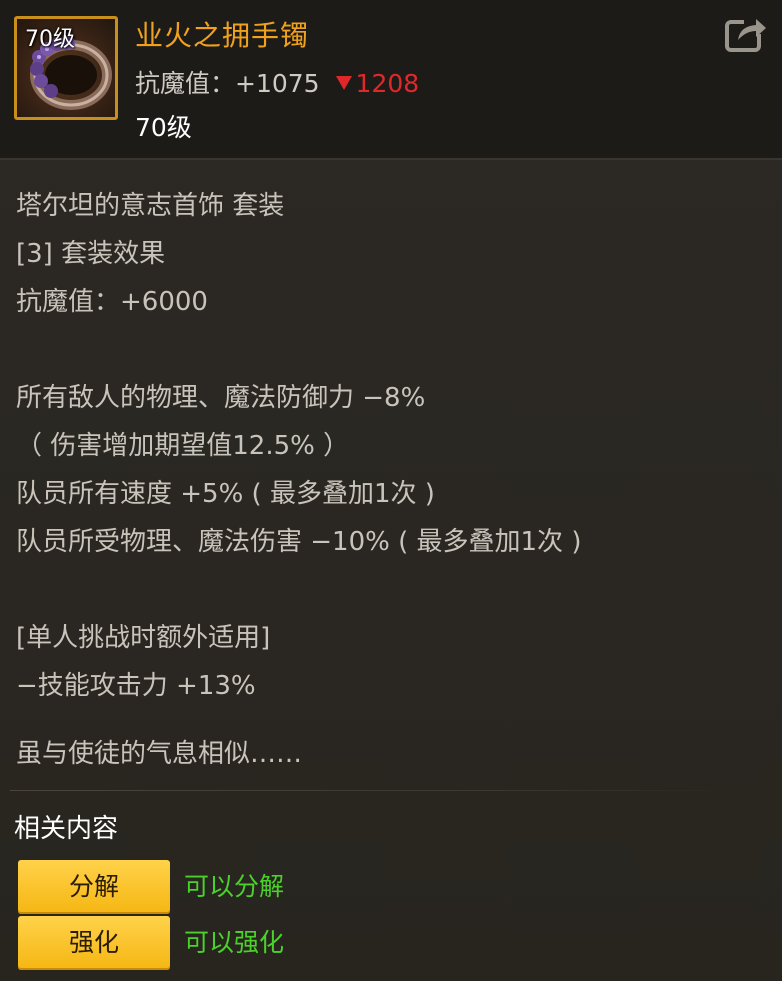 Image resolution: width=782 pixels, height=981 pixels. I want to click on set-effect-header: [3] 套装效果, so click(91, 254).